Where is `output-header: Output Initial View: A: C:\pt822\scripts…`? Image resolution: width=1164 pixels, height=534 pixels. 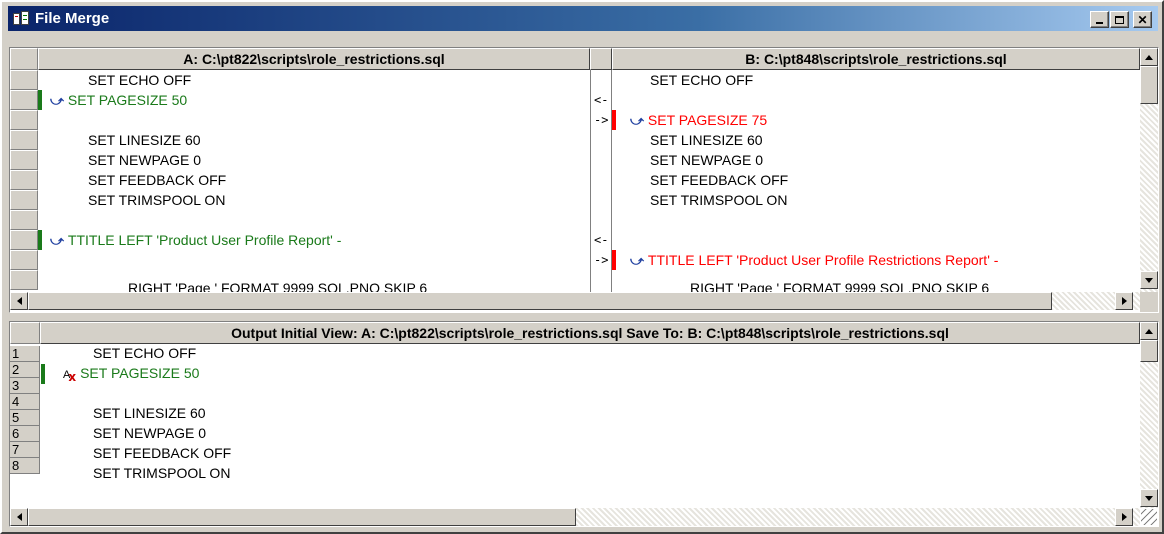
output-header: Output Initial View: A: C:\pt822\scripts… is located at coordinates (590, 333).